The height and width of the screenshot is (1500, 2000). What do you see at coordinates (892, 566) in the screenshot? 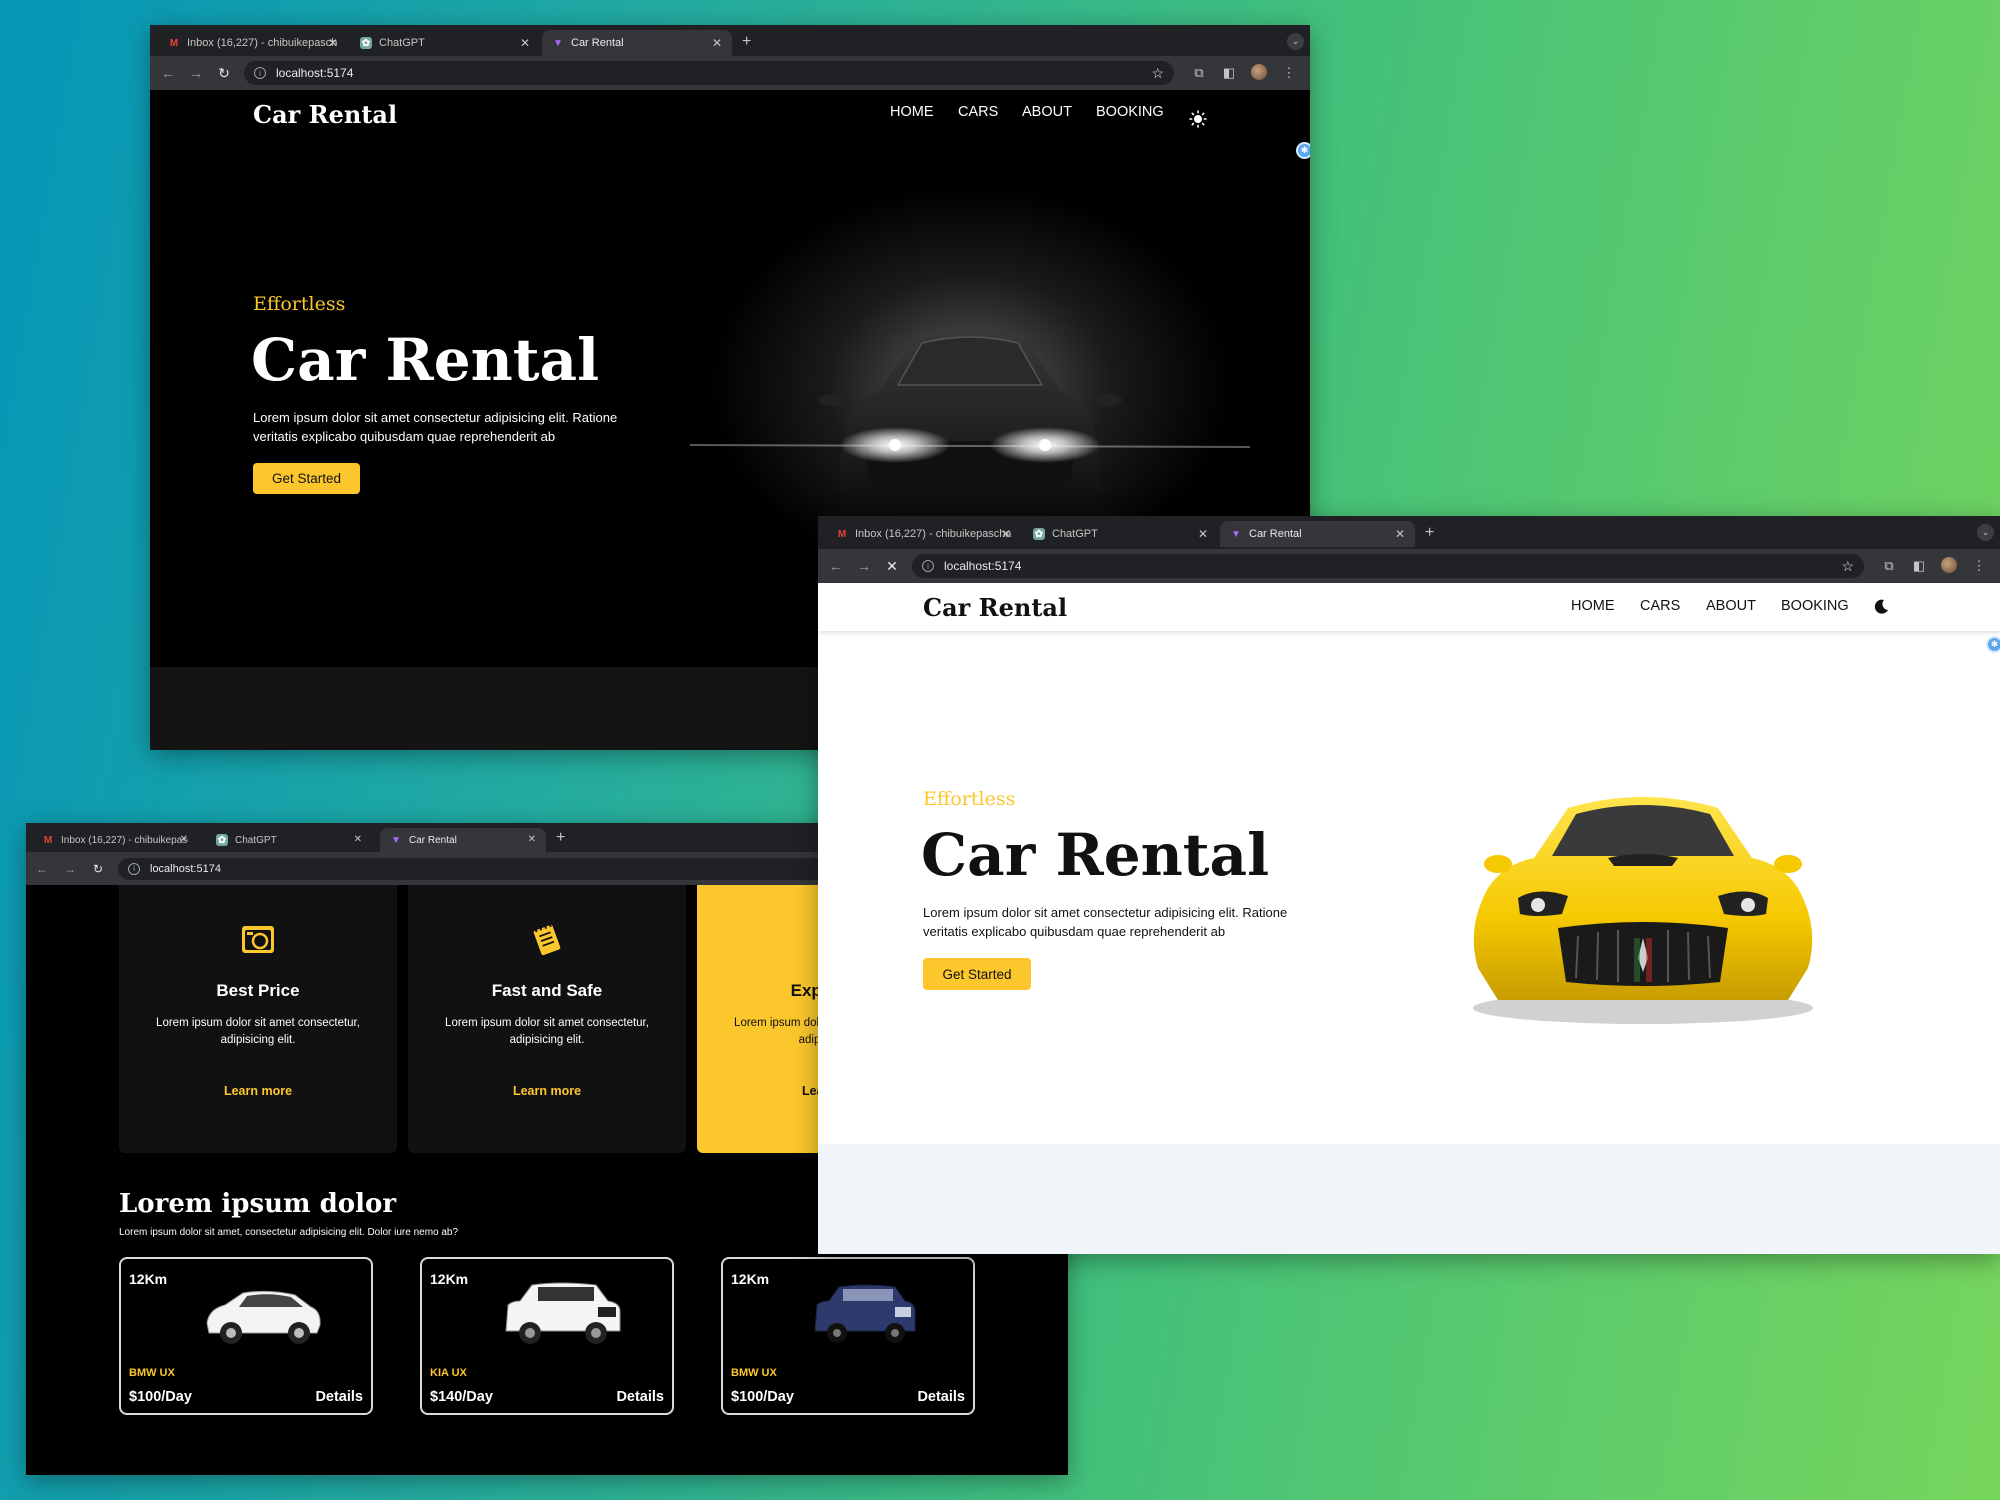
I see `stop-loading-icon: ✕` at bounding box center [892, 566].